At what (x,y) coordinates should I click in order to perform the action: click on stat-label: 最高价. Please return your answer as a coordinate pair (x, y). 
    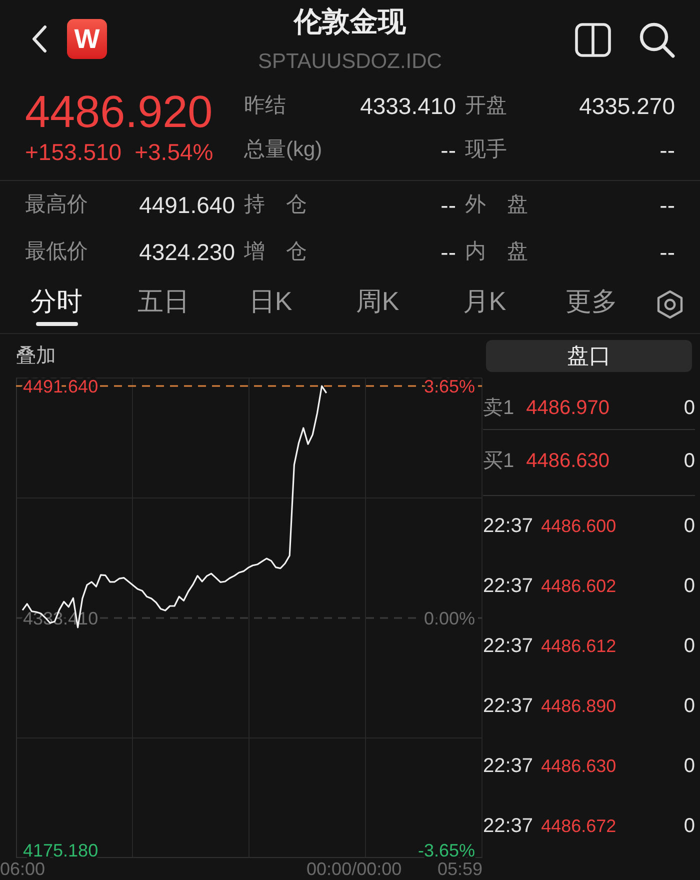
    Looking at the image, I should click on (56, 205).